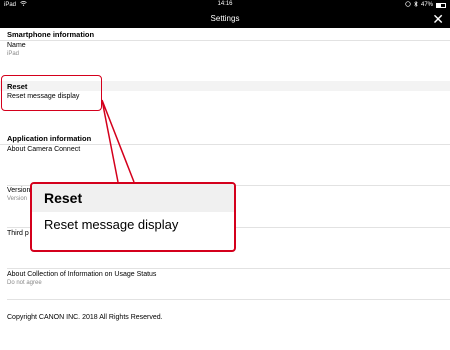 The width and height of the screenshot is (450, 350). I want to click on bluetooth-icon, so click(416, 4).